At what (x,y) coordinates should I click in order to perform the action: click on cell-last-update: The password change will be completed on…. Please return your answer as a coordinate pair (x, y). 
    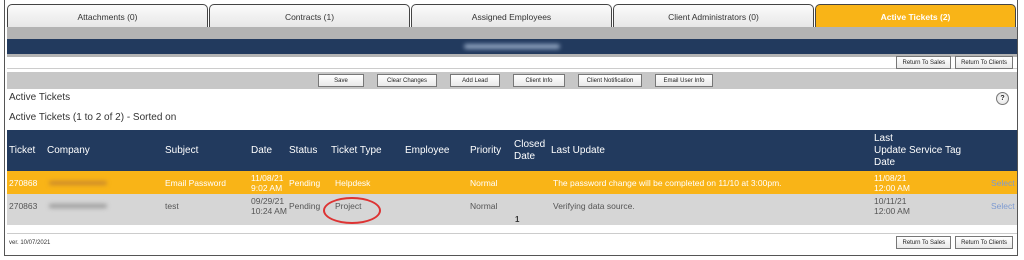
    Looking at the image, I should click on (667, 182).